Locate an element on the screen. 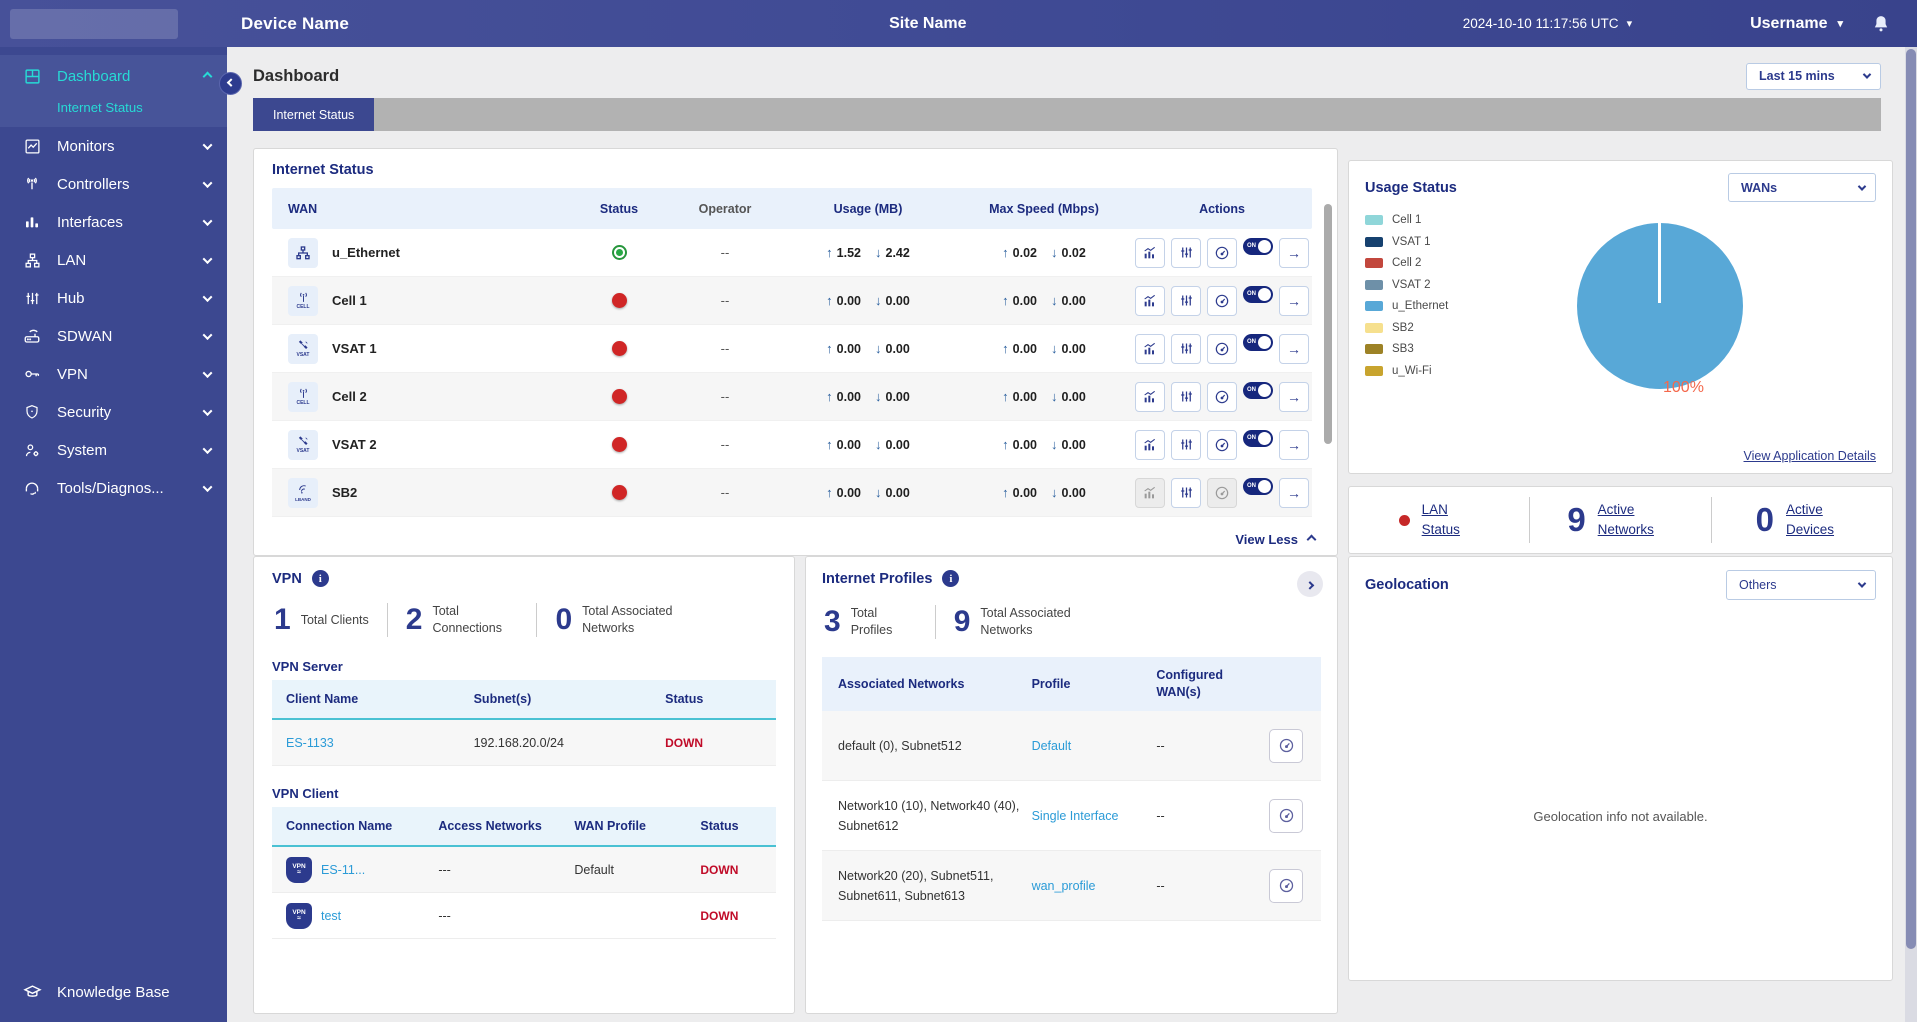 This screenshot has width=1917, height=1022. sidebar-item-dashboard: Dashboard is located at coordinates (113, 76).